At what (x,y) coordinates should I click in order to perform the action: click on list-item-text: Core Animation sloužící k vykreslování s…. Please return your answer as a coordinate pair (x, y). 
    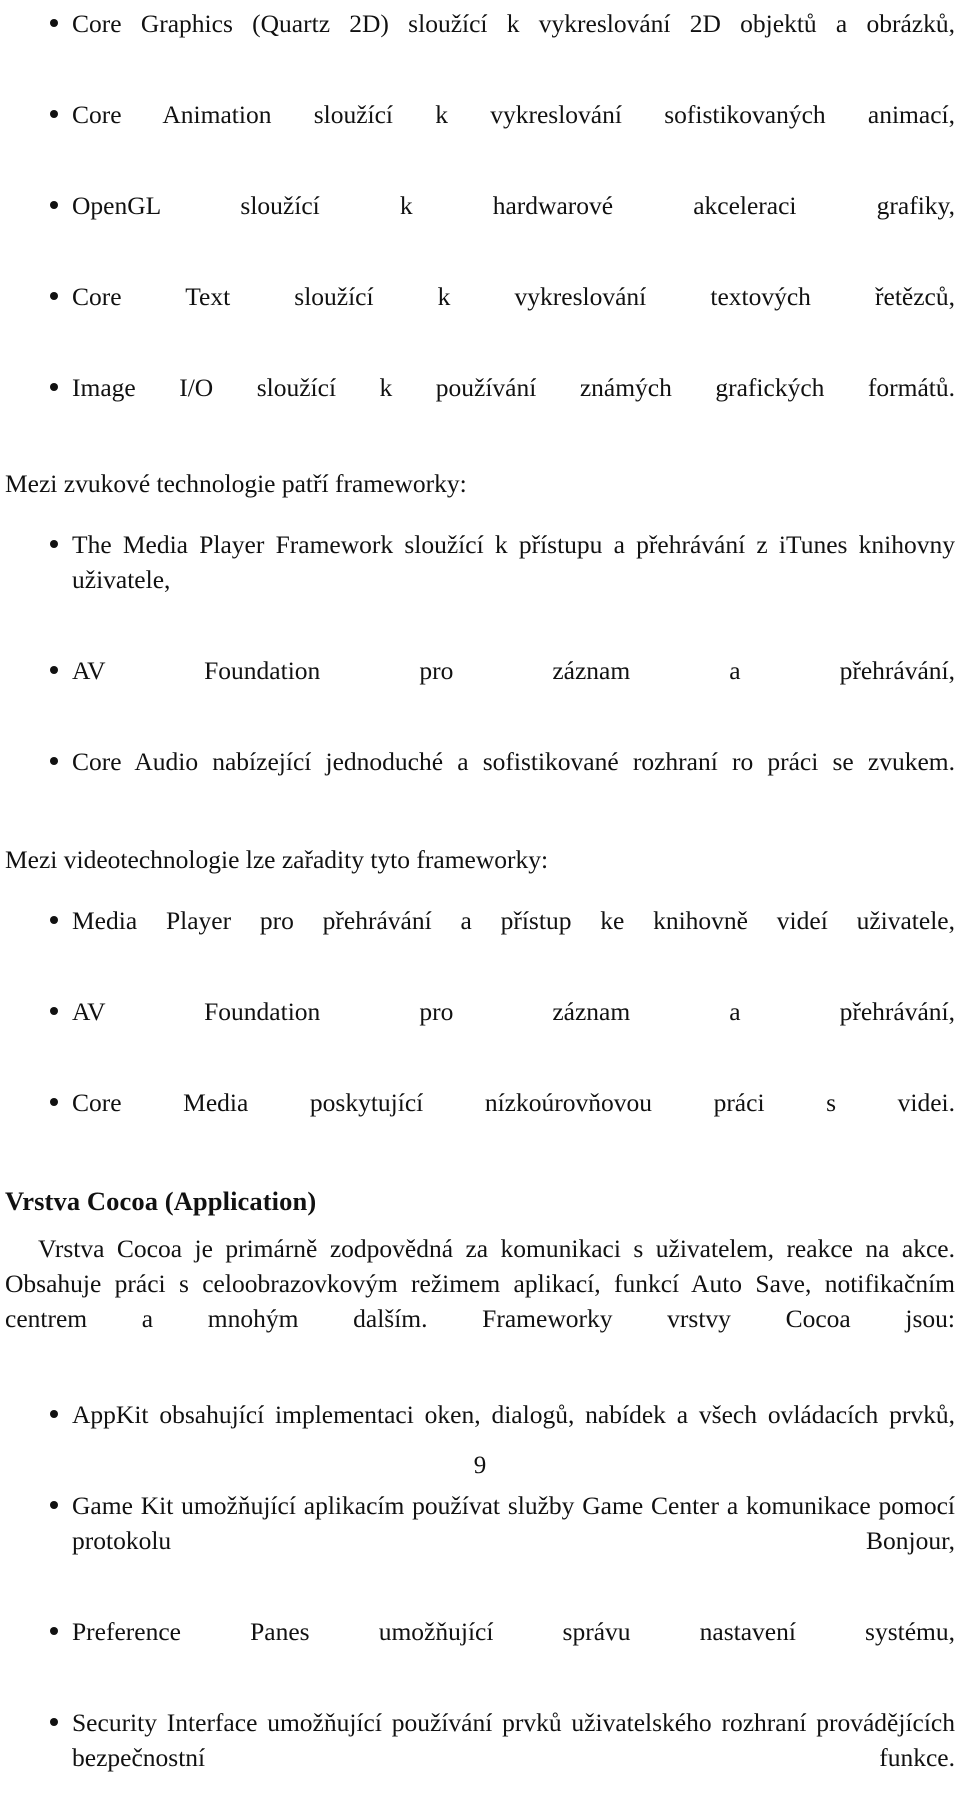
    Looking at the image, I should click on (513, 114).